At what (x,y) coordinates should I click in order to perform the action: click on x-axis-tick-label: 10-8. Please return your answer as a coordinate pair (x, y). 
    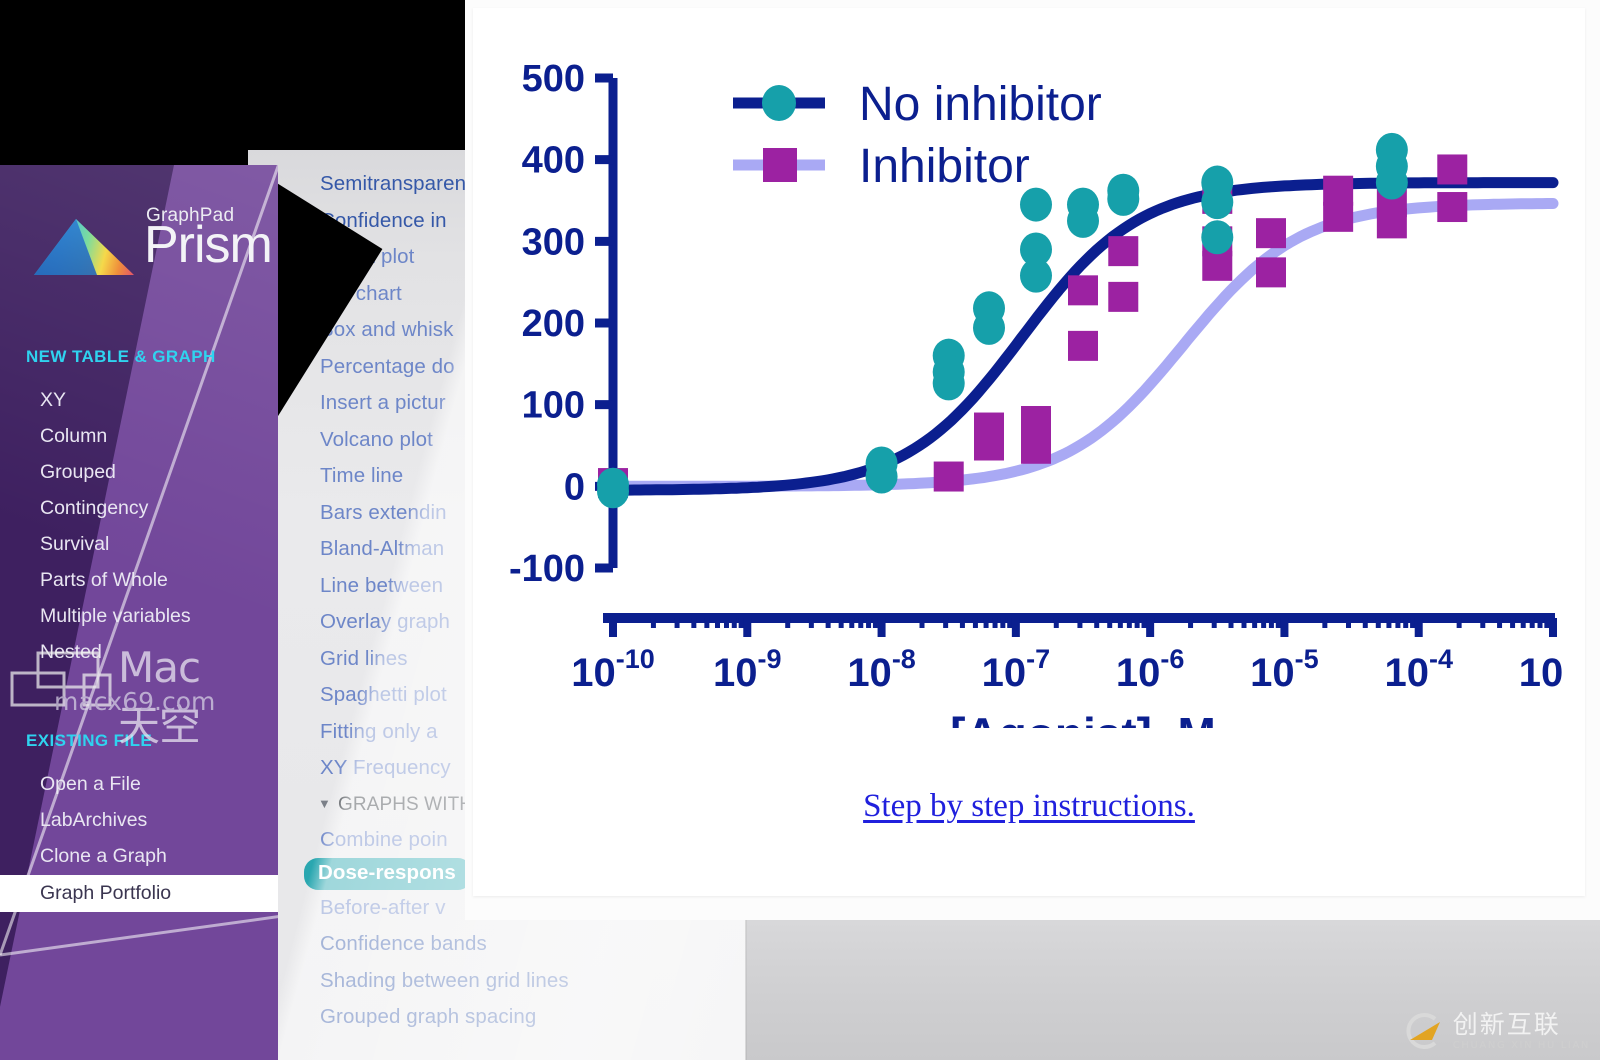
    Looking at the image, I should click on (881, 669).